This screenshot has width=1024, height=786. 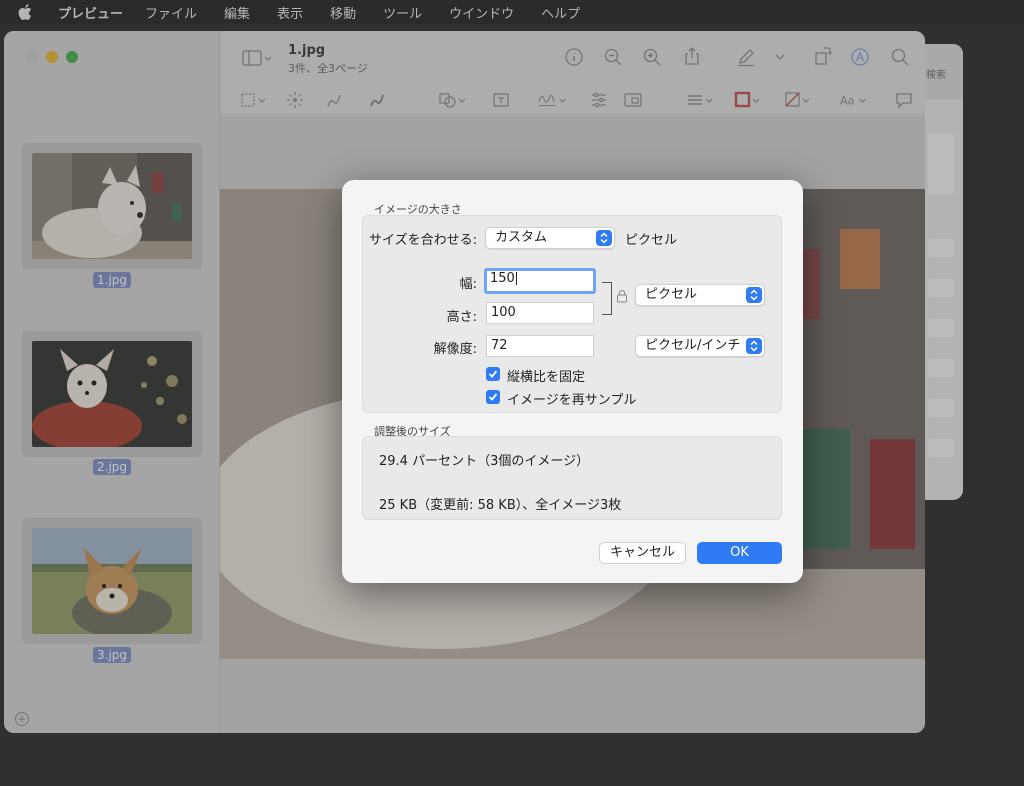 What do you see at coordinates (423, 240) in the screenshot?
I see `fit-into-label: サイズを合わせる:` at bounding box center [423, 240].